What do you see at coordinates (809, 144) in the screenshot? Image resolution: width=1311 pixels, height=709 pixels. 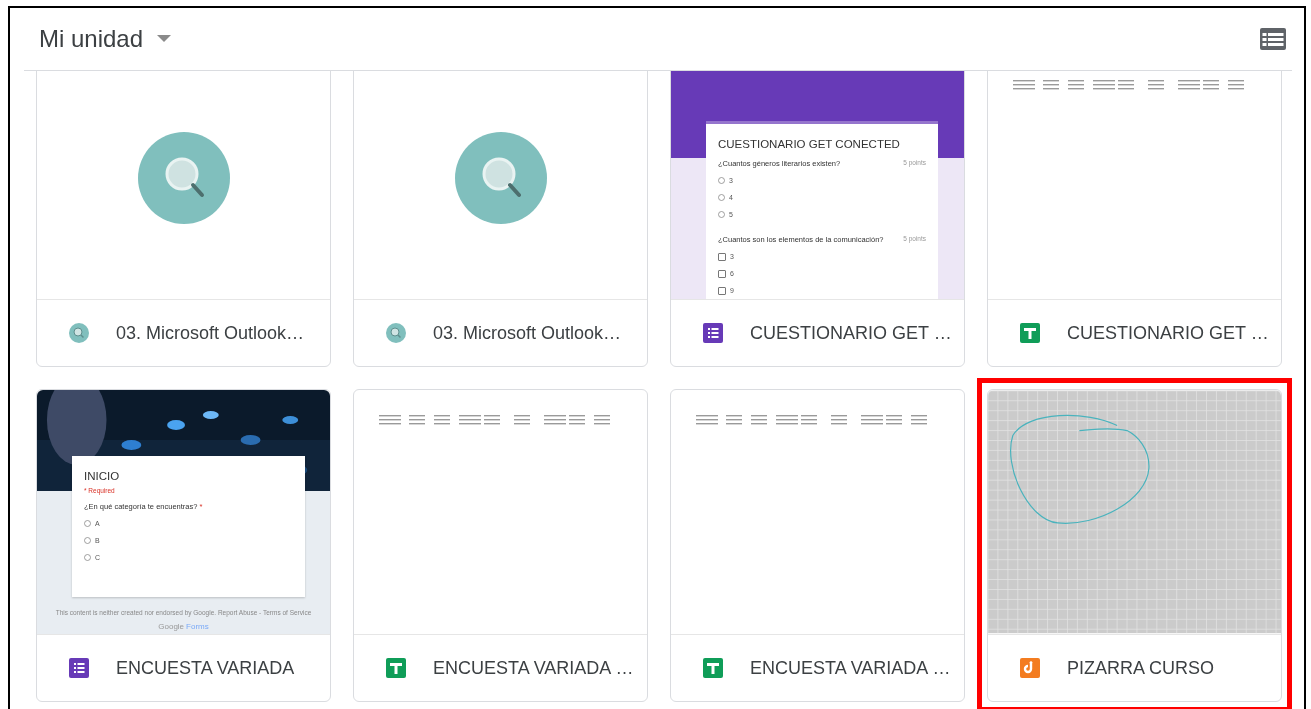 I see `form-title: CUESTIONARIO GET CONECTED` at bounding box center [809, 144].